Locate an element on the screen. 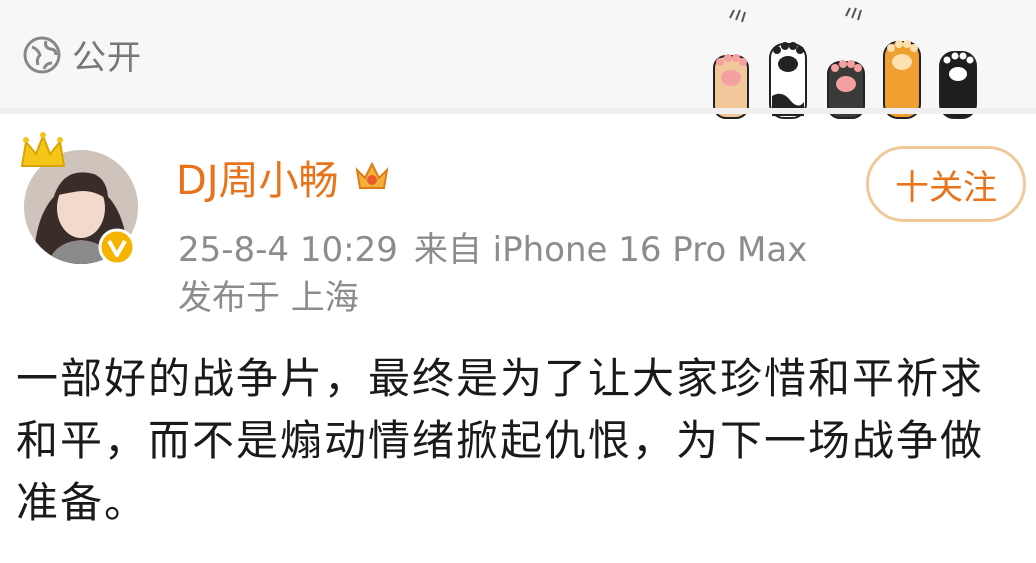 The width and height of the screenshot is (1036, 563). follow-button: 十关注 is located at coordinates (946, 184).